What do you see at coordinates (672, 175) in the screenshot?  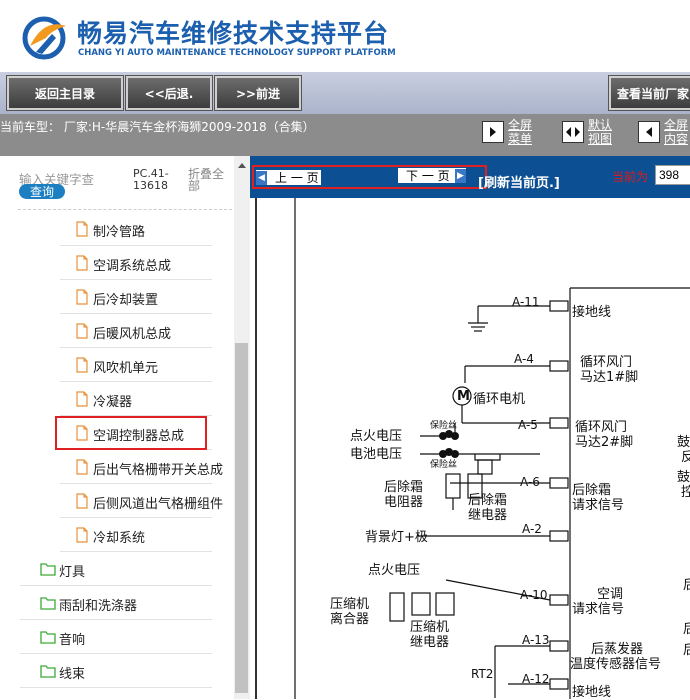 I see `page-number-input` at bounding box center [672, 175].